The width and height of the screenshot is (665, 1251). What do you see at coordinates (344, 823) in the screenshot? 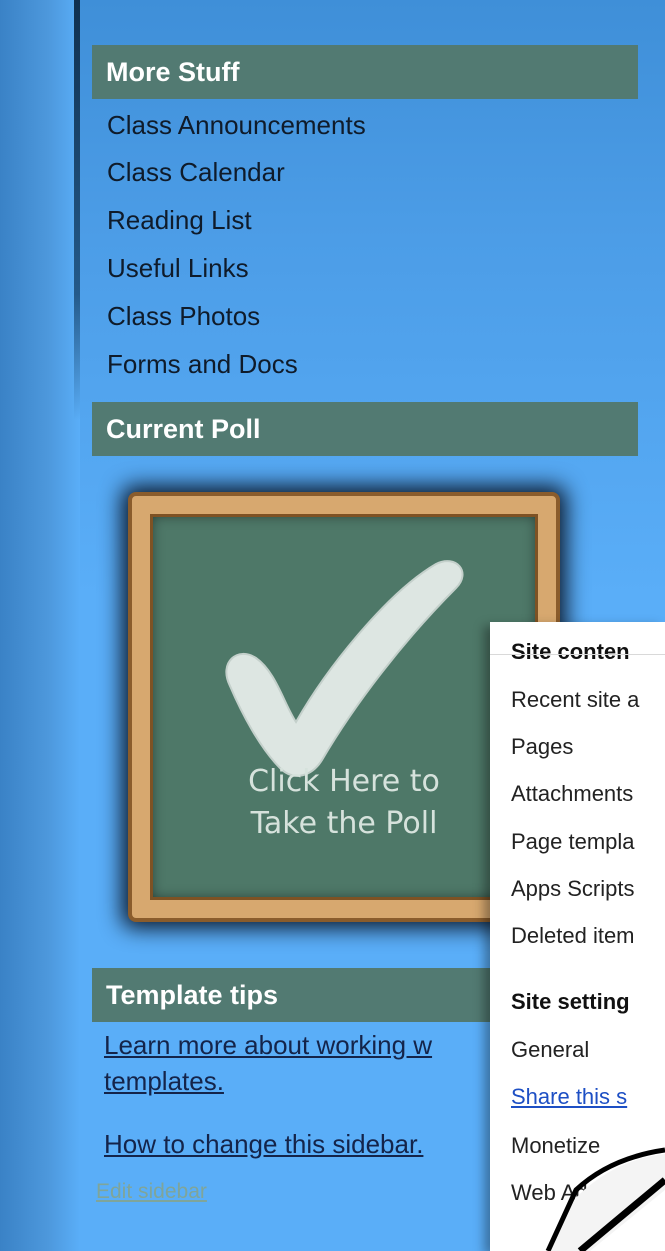
I see `poll-text-line2: Take the Poll` at bounding box center [344, 823].